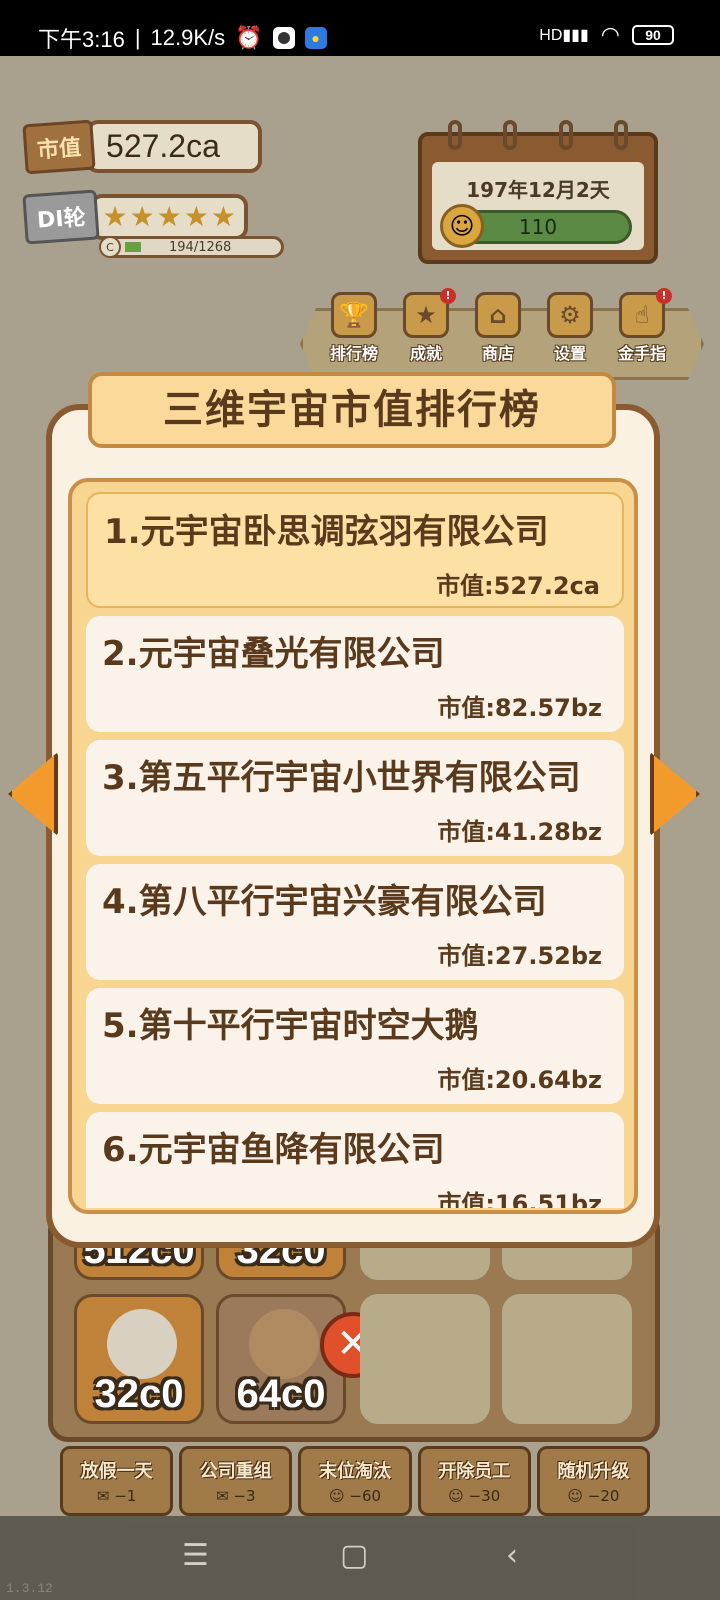  Describe the element at coordinates (315, 38) in the screenshot. I see `qq-icon: ●` at that location.